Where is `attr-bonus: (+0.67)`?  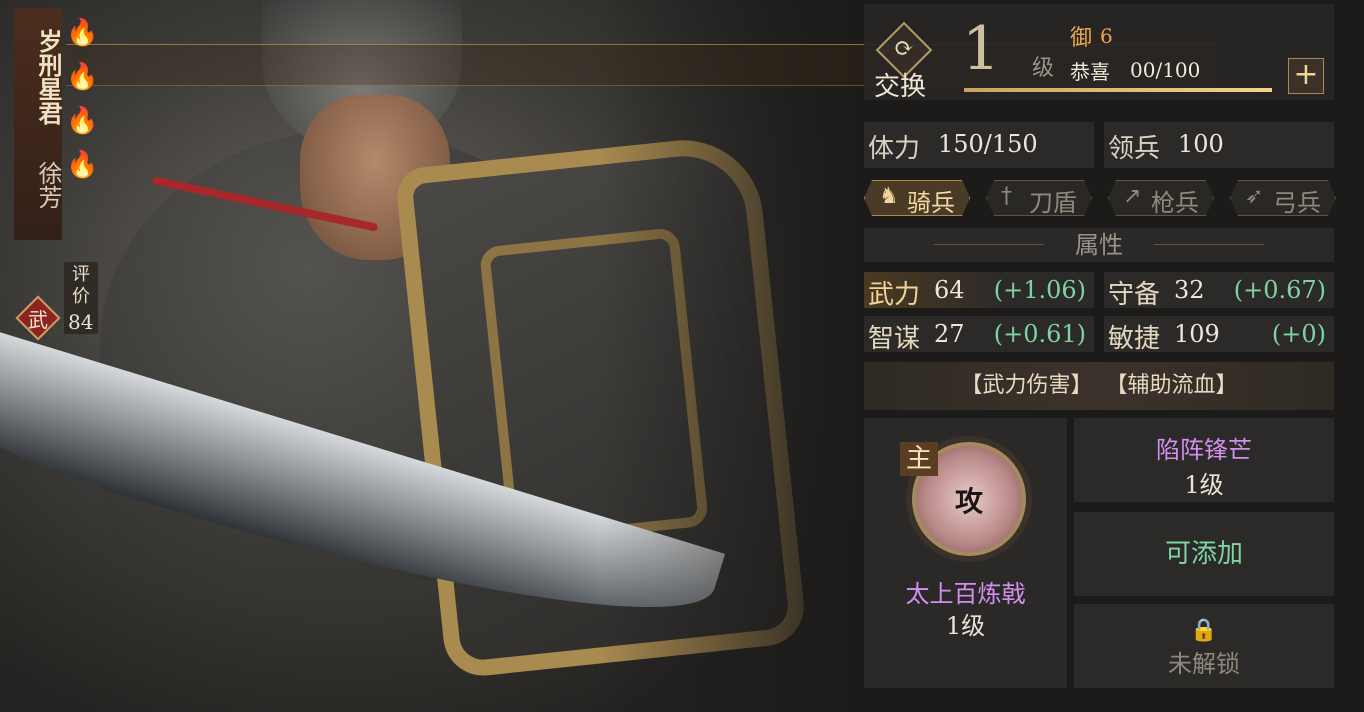
attr-bonus: (+0.67) is located at coordinates (1279, 290).